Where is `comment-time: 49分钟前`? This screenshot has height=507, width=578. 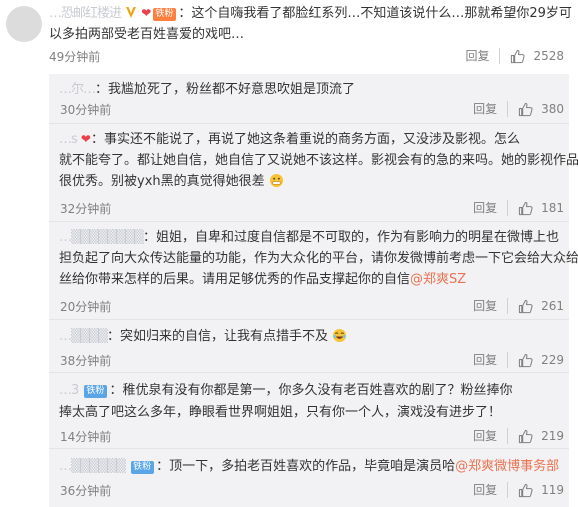 comment-time: 49分钟前 is located at coordinates (75, 57).